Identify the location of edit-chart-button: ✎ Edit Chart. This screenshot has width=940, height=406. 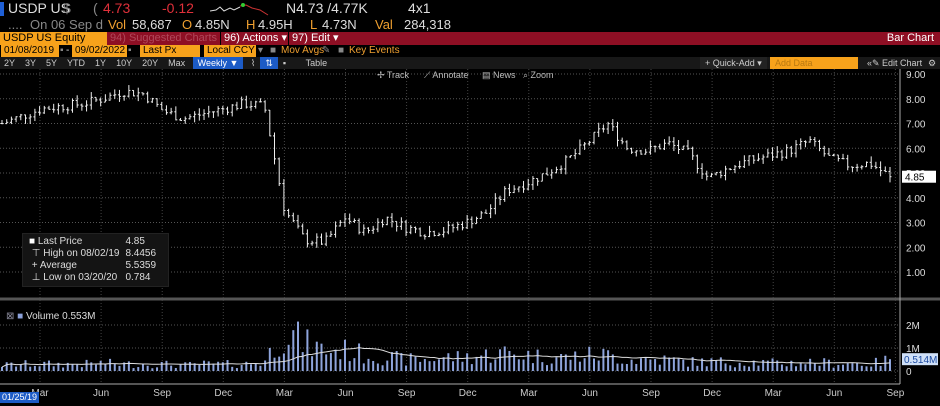
(897, 63).